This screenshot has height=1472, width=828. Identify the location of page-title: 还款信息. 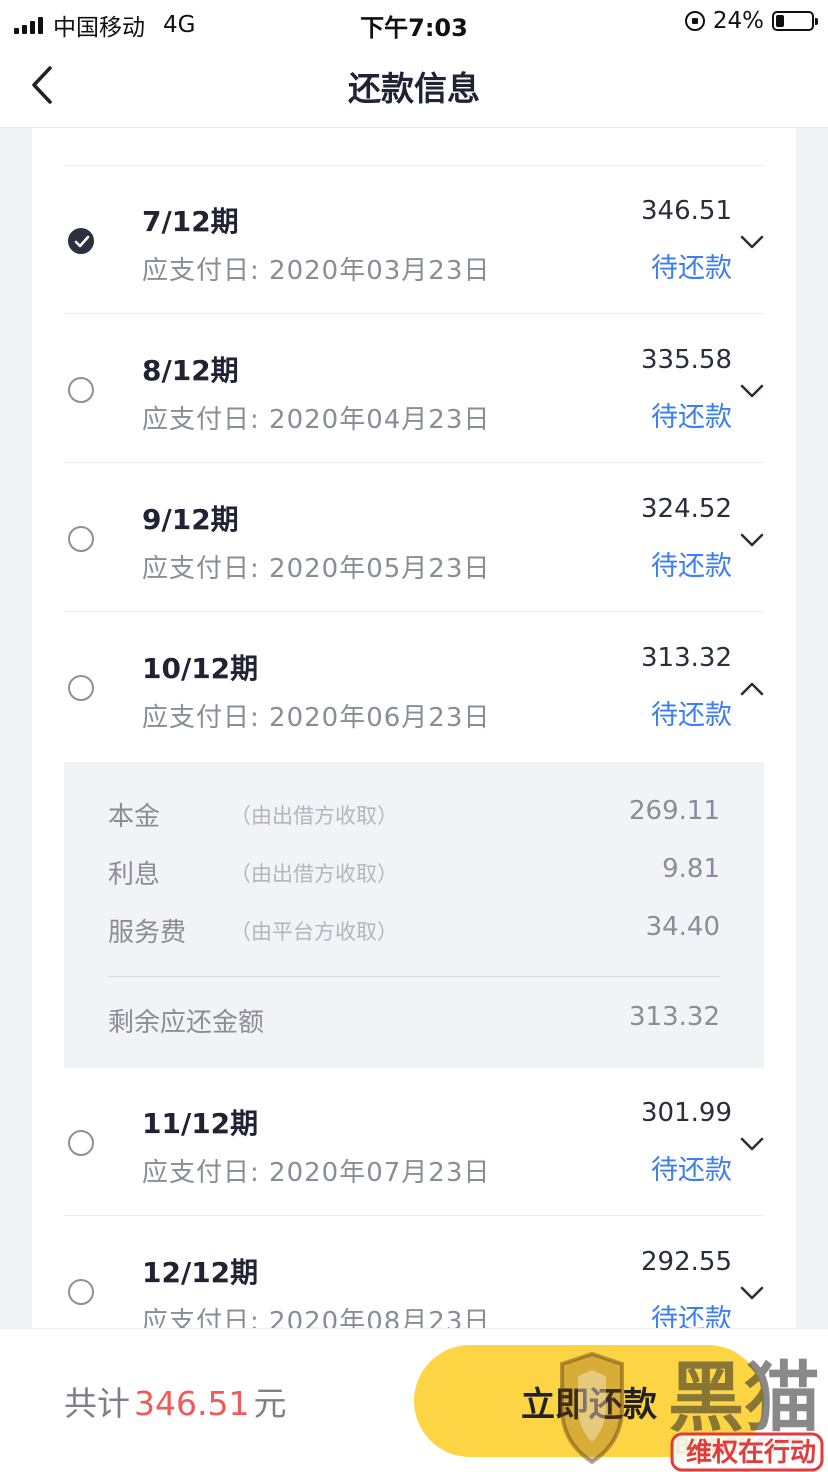
(414, 88).